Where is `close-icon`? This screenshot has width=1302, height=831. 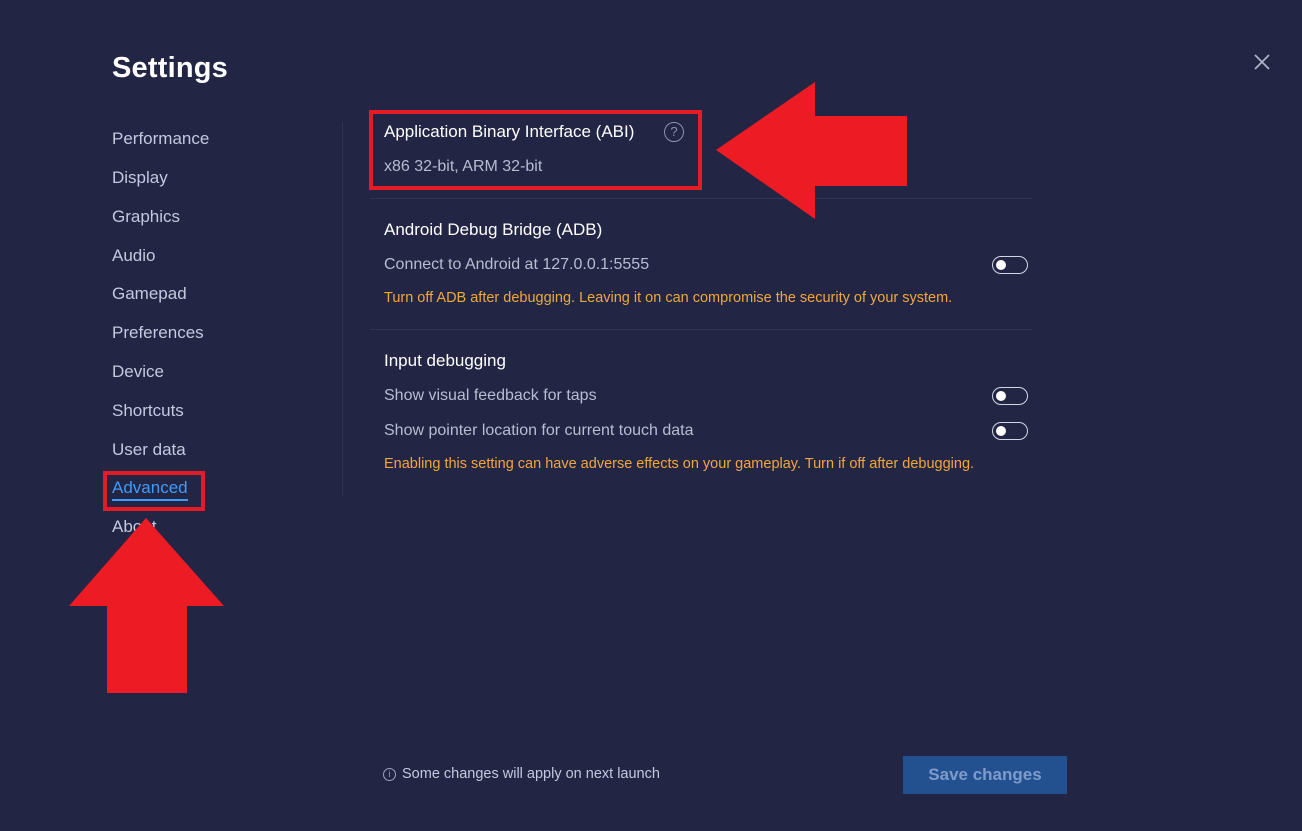
close-icon is located at coordinates (1262, 62).